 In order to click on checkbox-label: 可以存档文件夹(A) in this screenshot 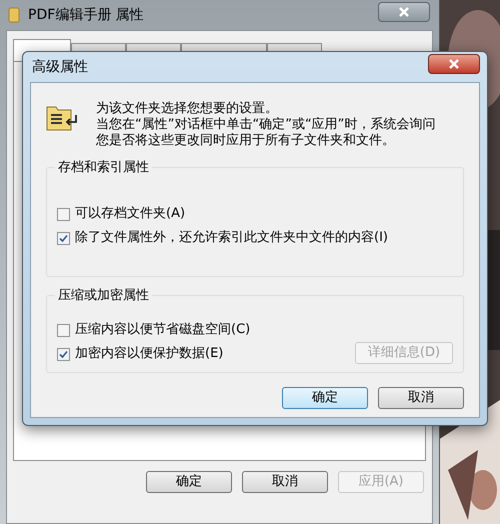, I will do `click(130, 214)`.